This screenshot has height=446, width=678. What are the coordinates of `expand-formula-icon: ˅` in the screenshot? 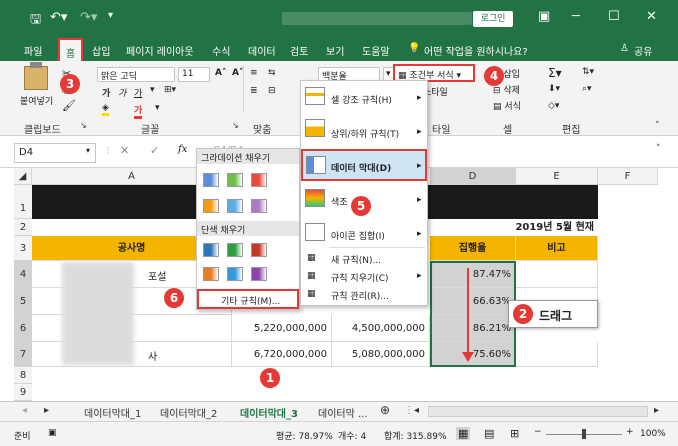 It's located at (658, 149).